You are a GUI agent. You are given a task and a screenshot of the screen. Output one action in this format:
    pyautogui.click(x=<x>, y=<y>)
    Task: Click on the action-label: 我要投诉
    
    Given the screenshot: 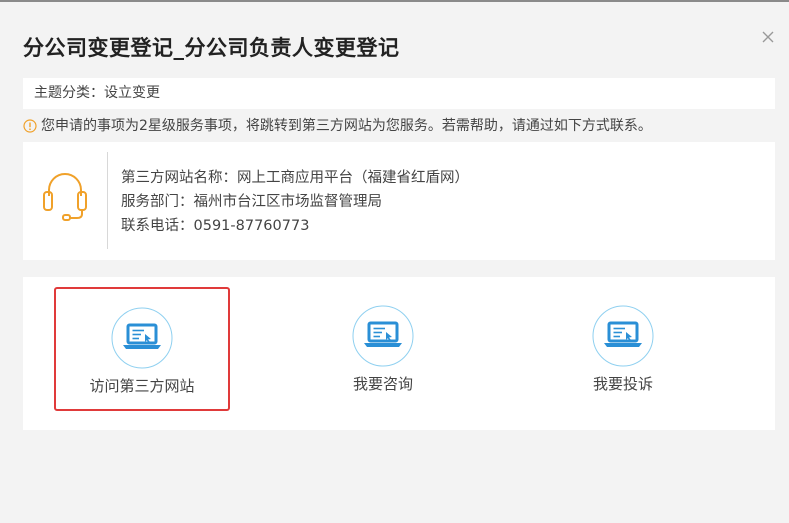 What is the action you would take?
    pyautogui.click(x=622, y=384)
    